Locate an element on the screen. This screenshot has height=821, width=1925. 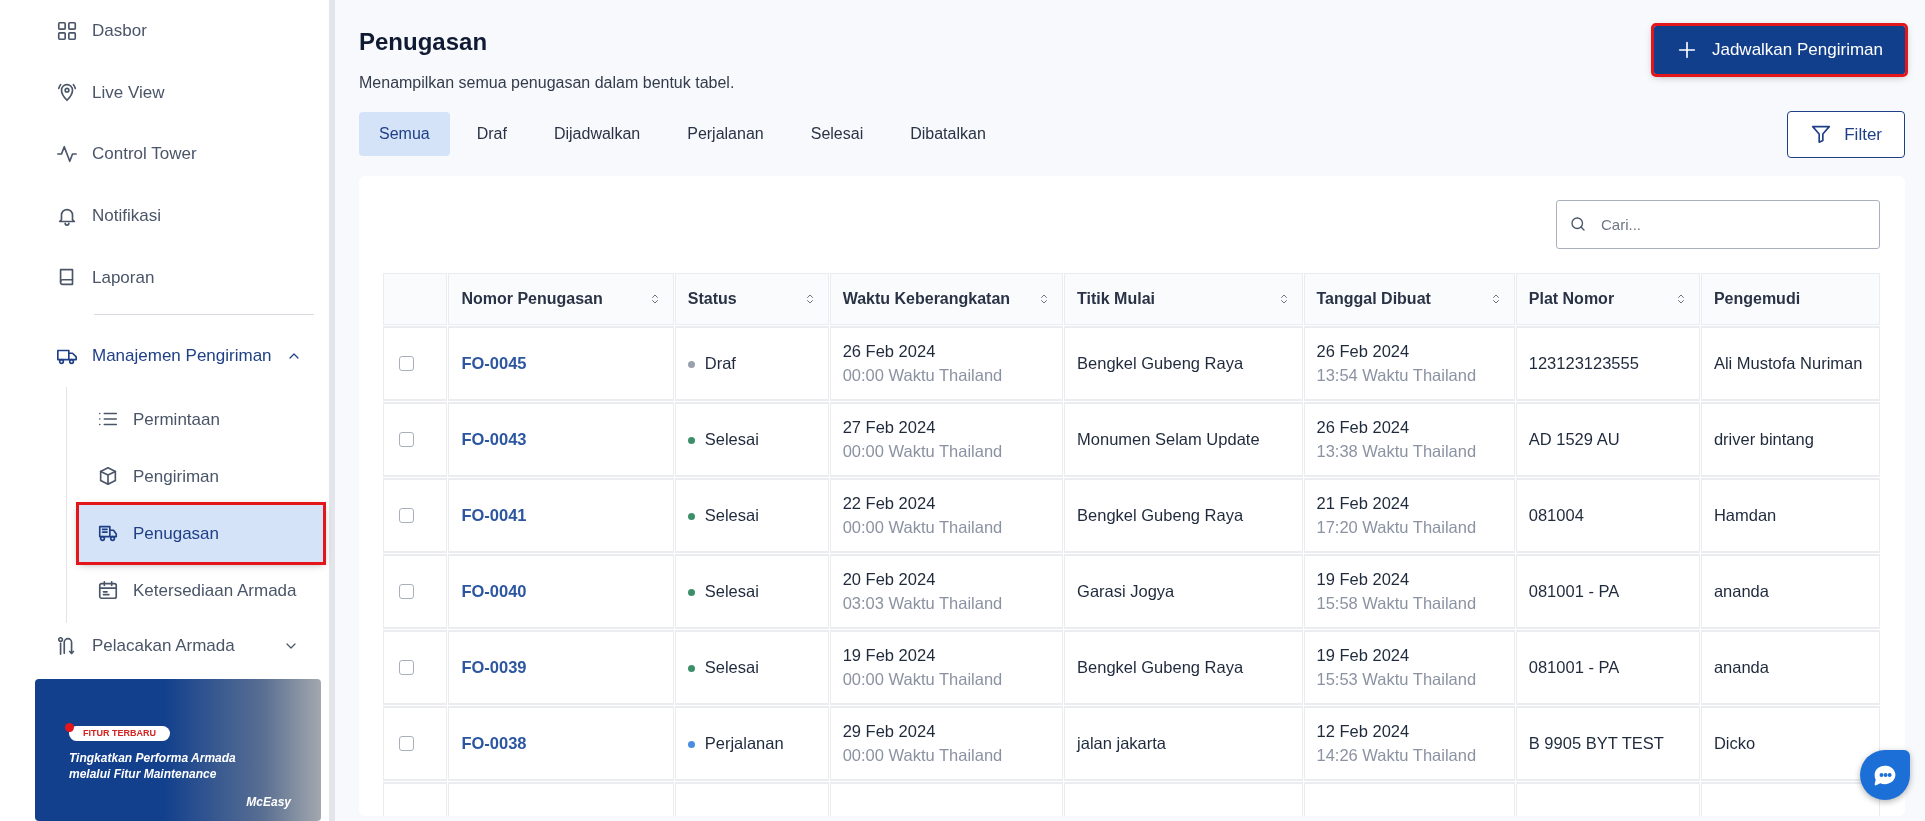
status-tab: Perjalanan is located at coordinates (725, 134).